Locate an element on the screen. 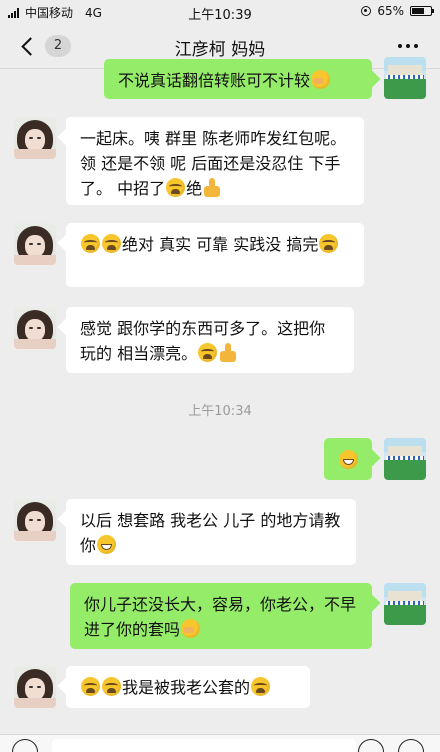  message-bubble-sent: 你儿子还没长大，容易，你老公，不早进了你的套吗 is located at coordinates (221, 616).